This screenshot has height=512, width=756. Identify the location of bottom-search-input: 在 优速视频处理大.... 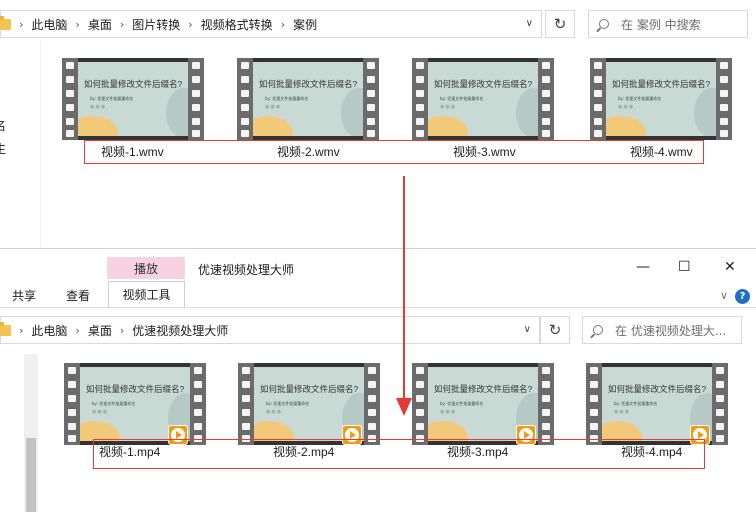
(662, 330).